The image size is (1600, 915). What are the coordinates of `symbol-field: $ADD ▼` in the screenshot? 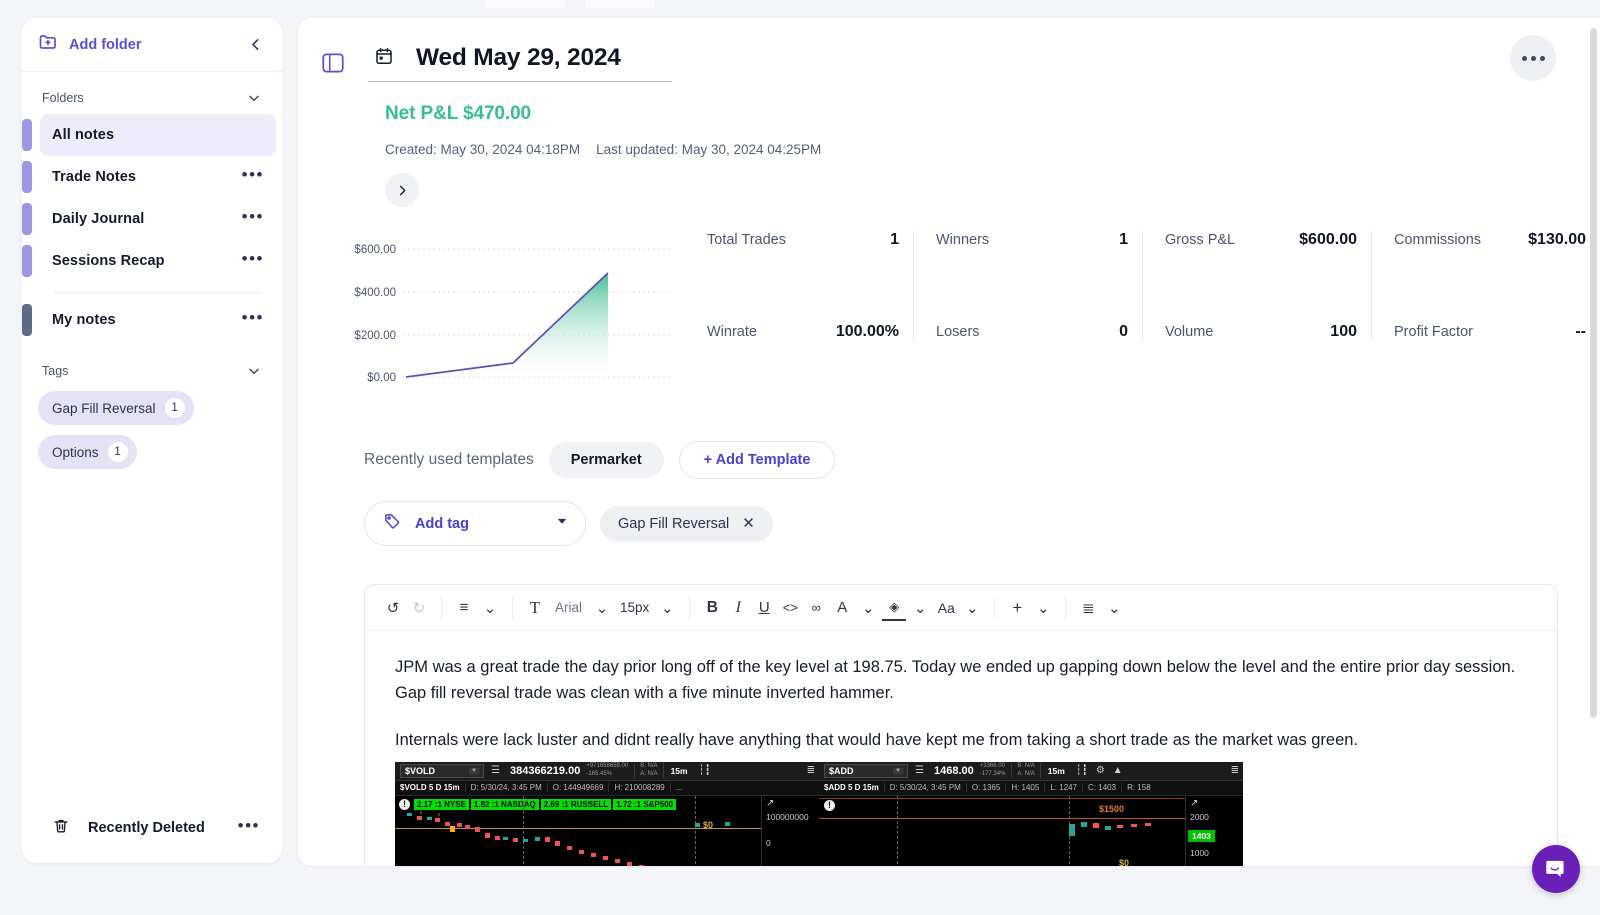 It's located at (866, 770).